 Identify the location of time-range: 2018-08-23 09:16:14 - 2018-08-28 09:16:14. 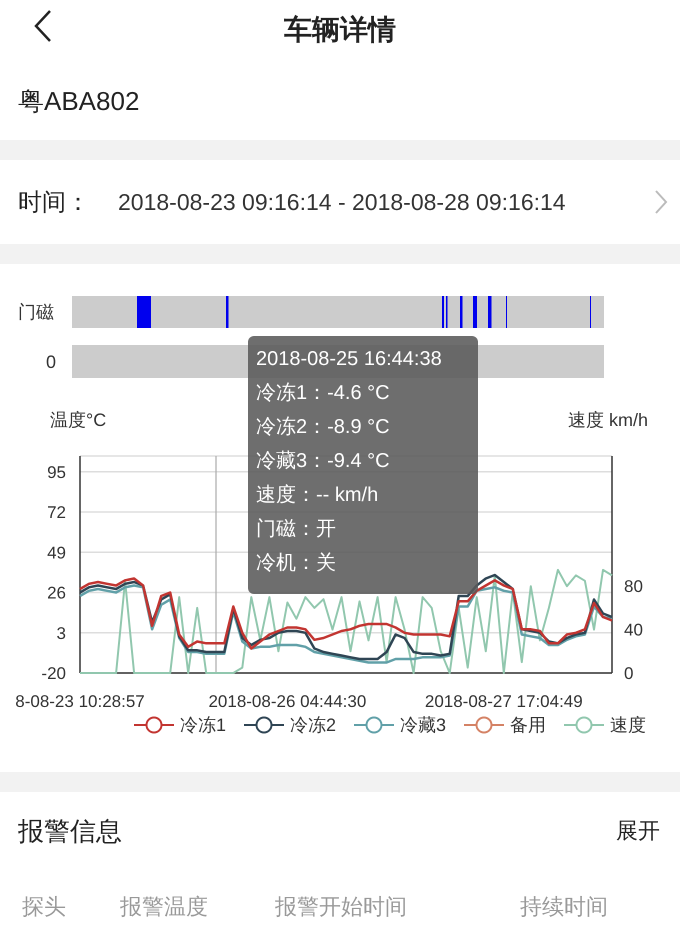
(386, 202).